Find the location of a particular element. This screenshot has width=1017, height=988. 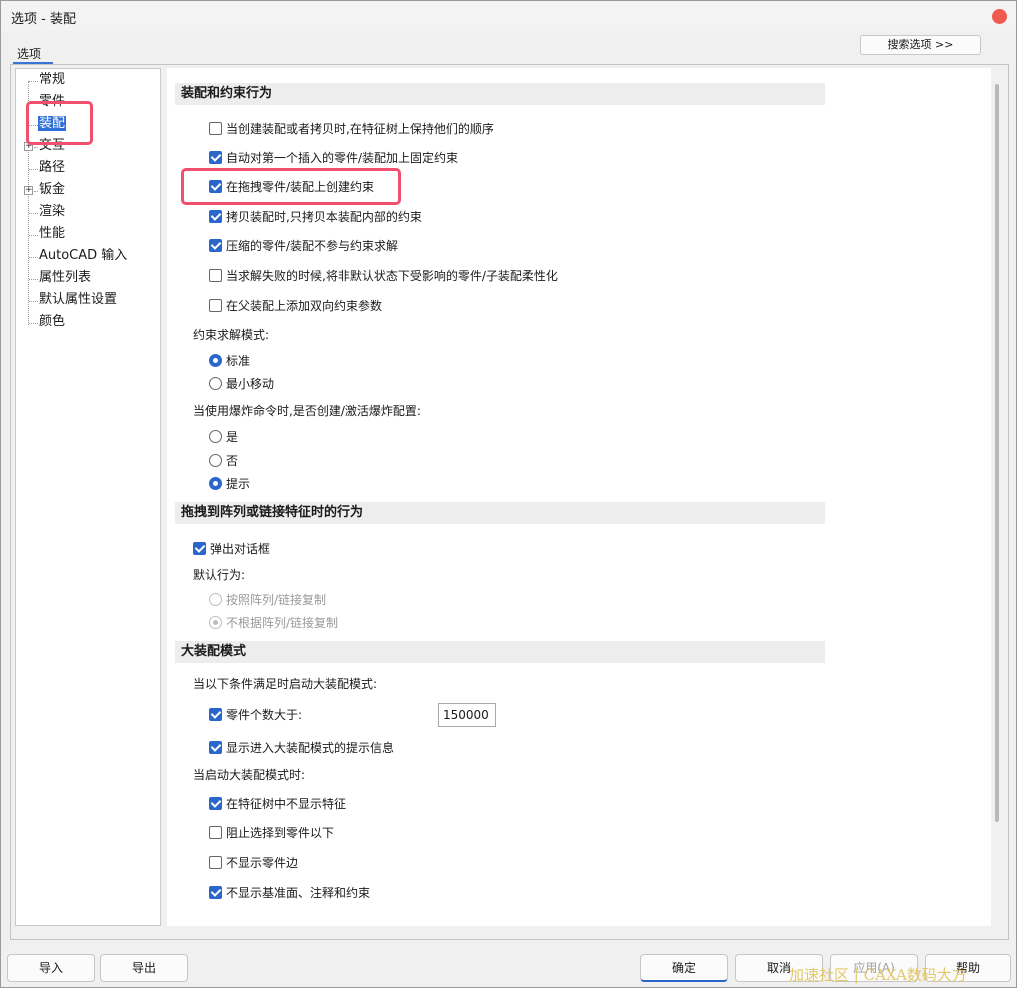

radio-explode-yes: 是 is located at coordinates (223, 437).